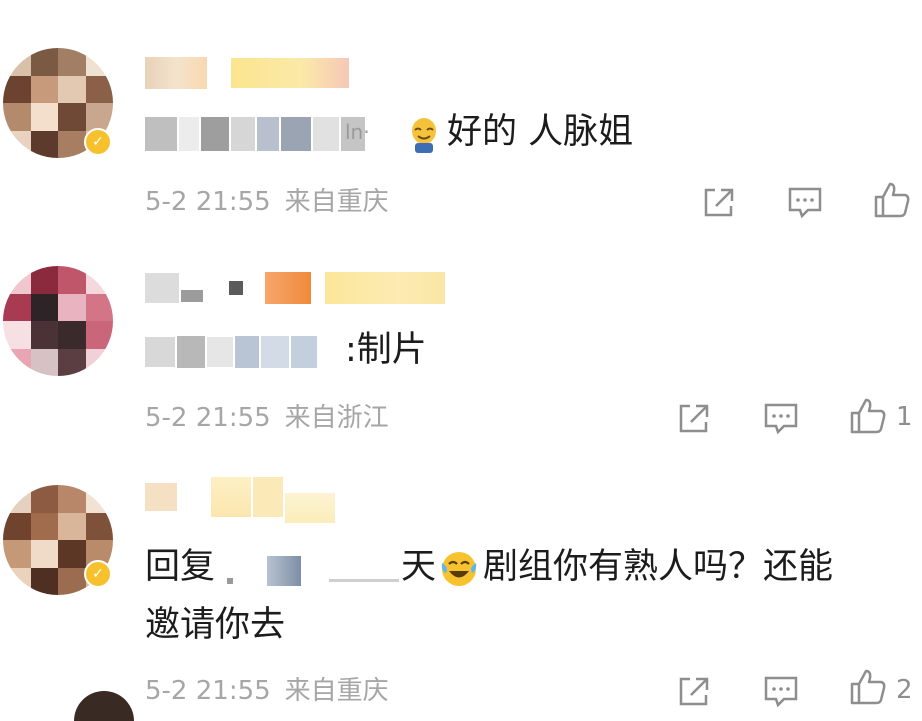 This screenshot has height=721, width=922. Describe the element at coordinates (215, 625) in the screenshot. I see `comment-text-line-2: 邀请你去` at that location.